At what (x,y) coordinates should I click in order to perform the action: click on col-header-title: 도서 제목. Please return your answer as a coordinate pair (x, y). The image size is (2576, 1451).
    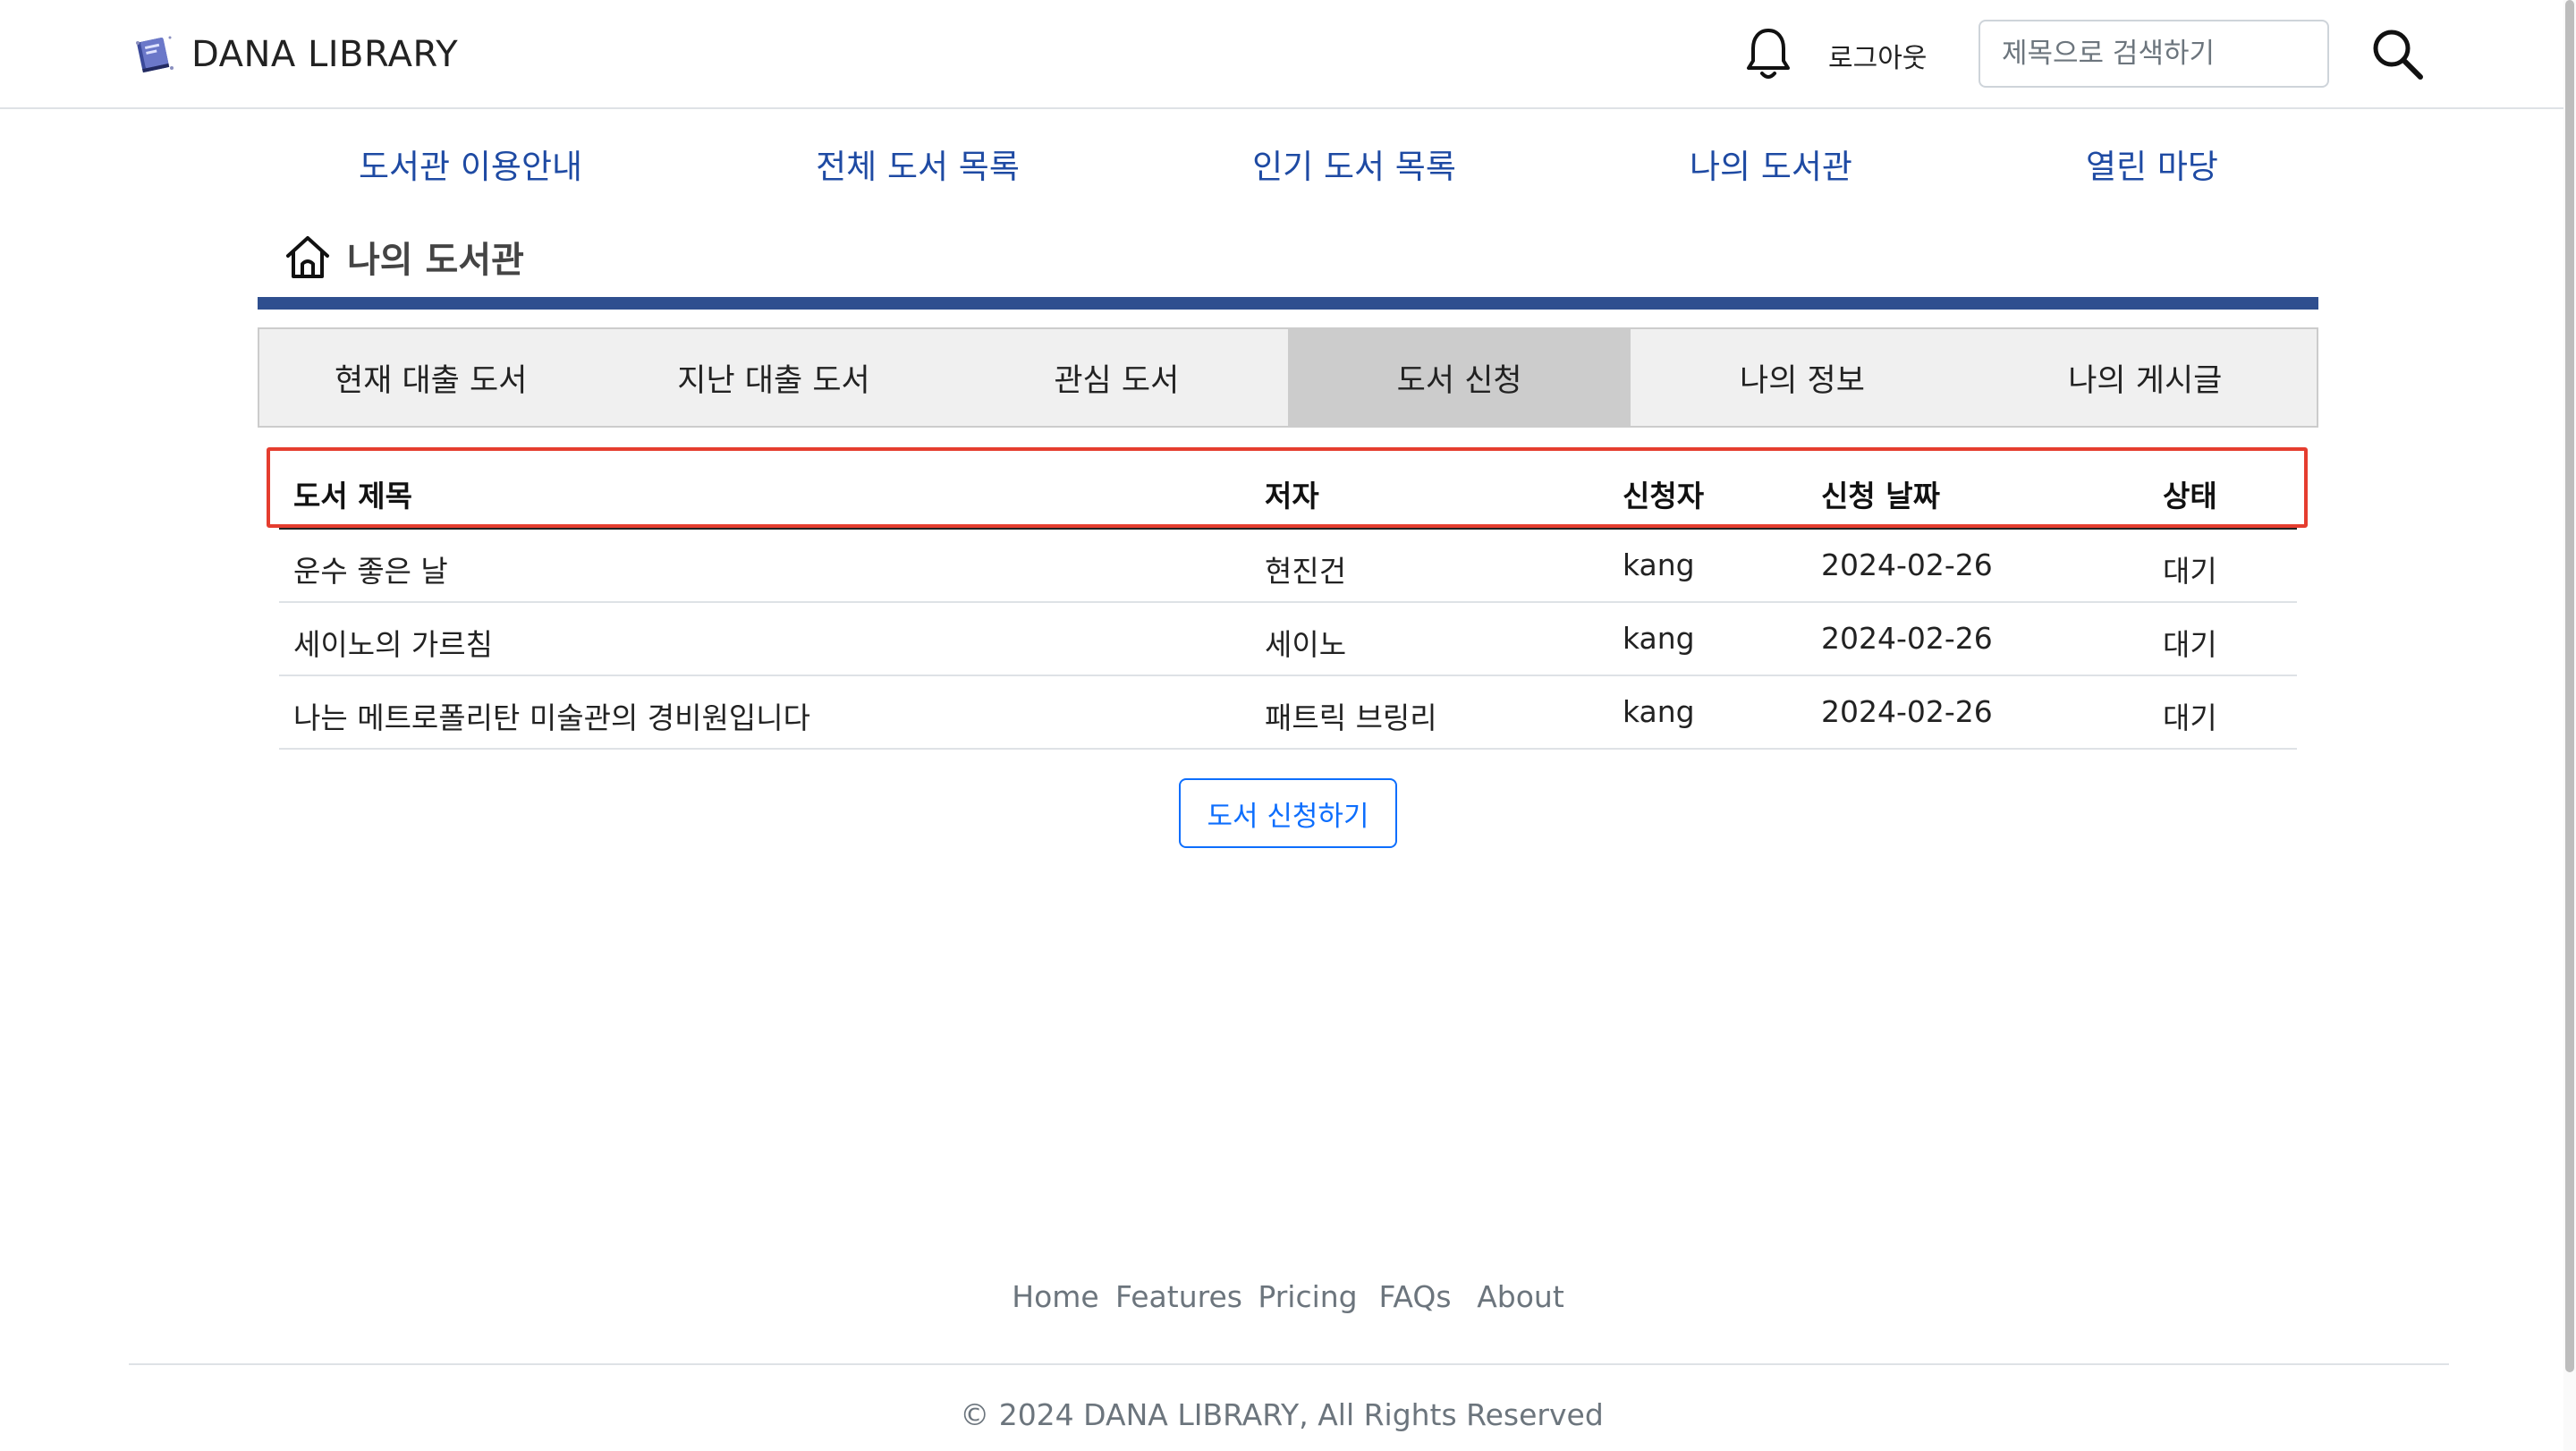
    Looking at the image, I should click on (352, 496).